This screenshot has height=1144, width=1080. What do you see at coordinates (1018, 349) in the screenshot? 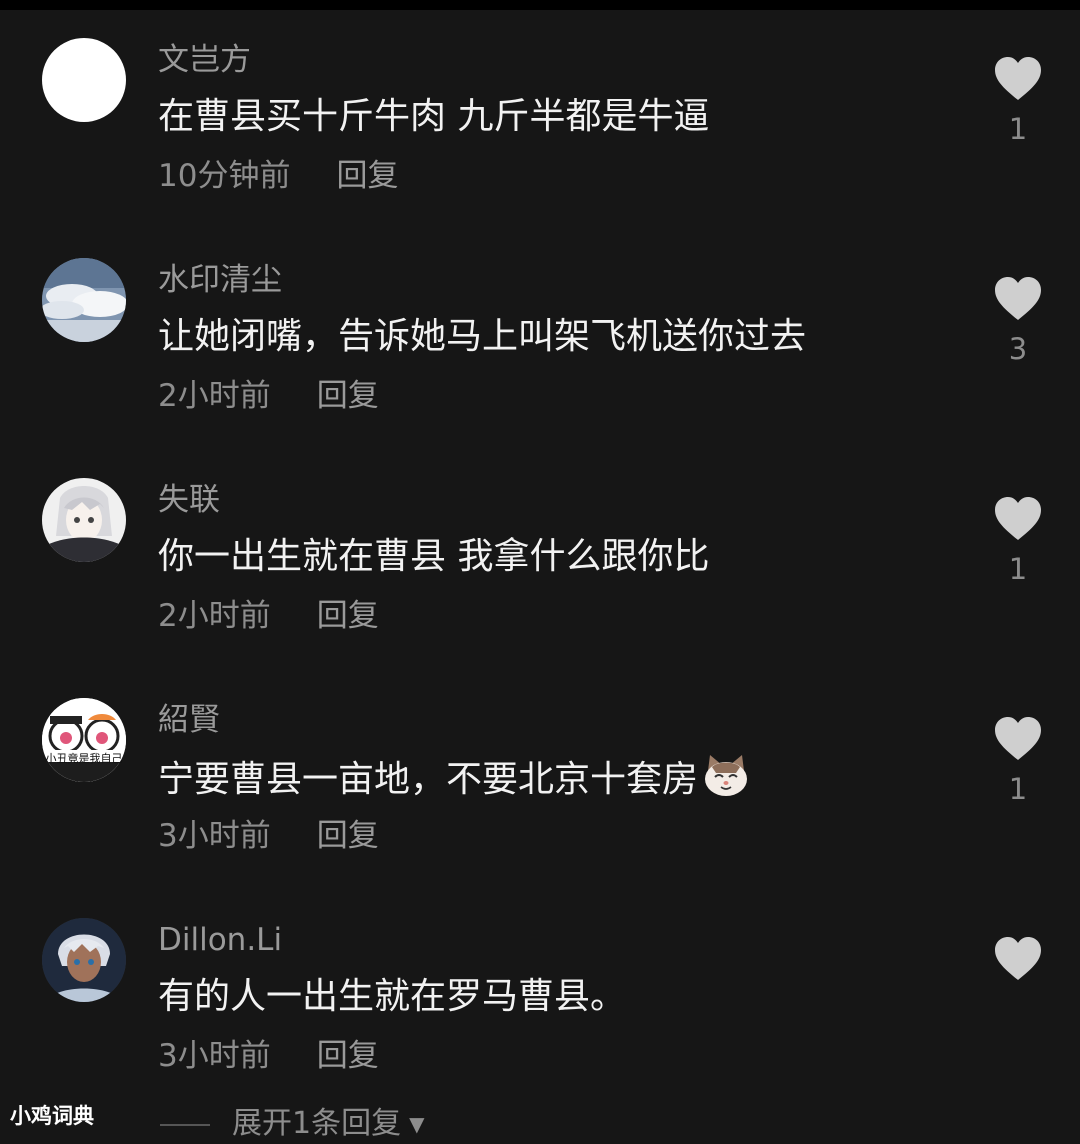
I see `like-count: 3` at bounding box center [1018, 349].